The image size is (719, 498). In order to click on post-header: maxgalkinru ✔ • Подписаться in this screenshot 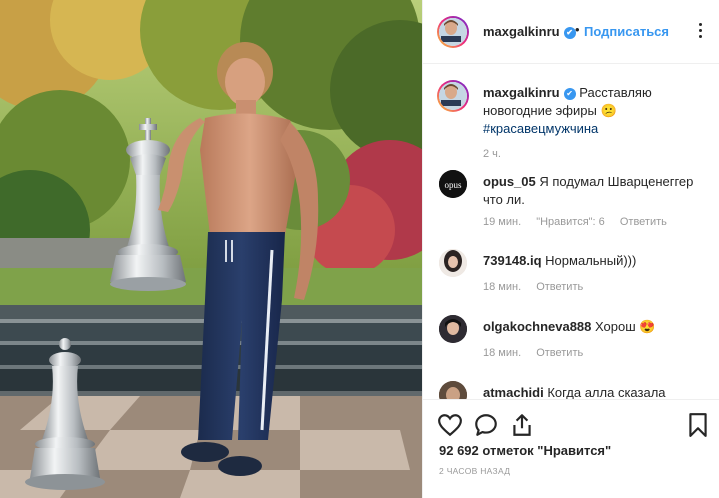, I will do `click(571, 32)`.